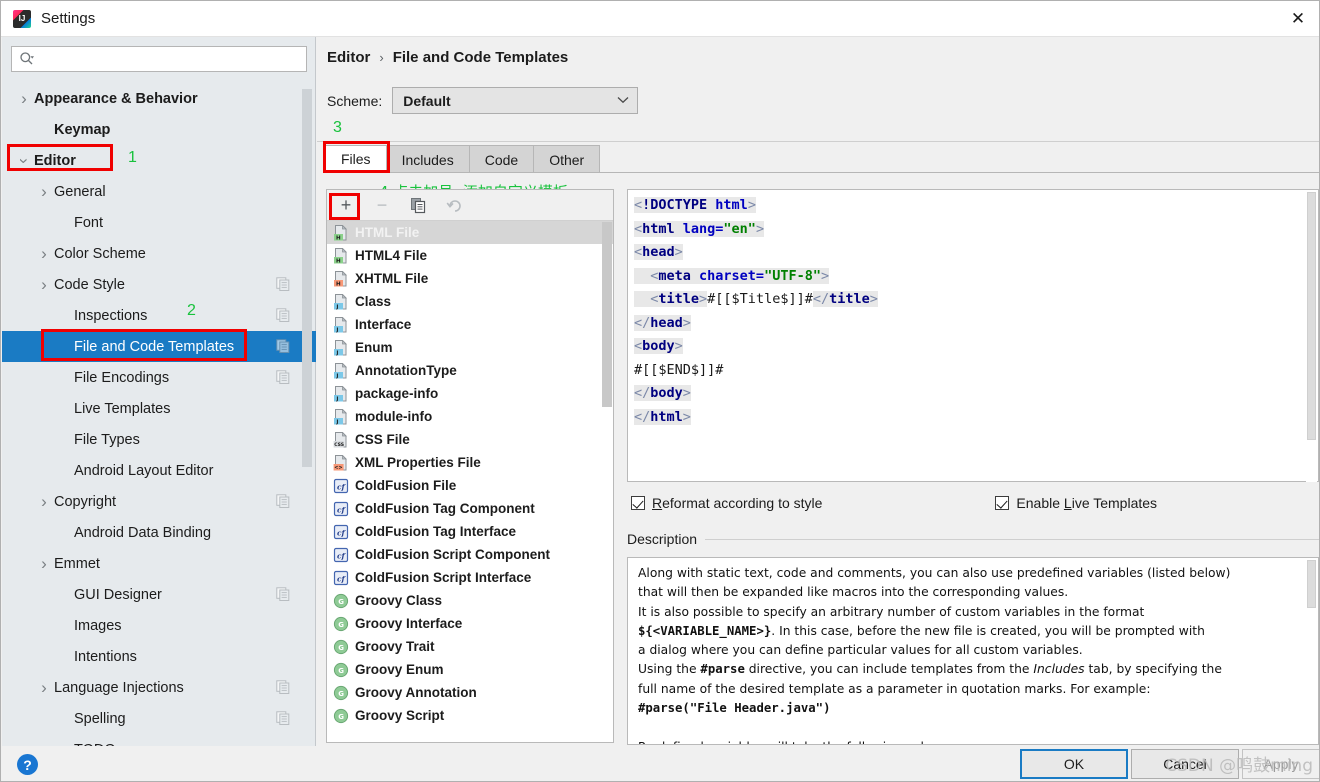 This screenshot has width=1320, height=782. Describe the element at coordinates (470, 232) in the screenshot. I see `file-template-row: H HTML File` at that location.